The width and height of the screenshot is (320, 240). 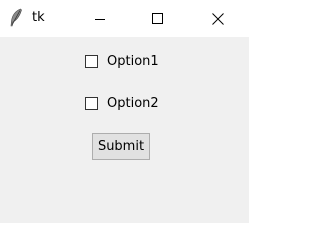 What do you see at coordinates (121, 146) in the screenshot?
I see `submit-button: Submit` at bounding box center [121, 146].